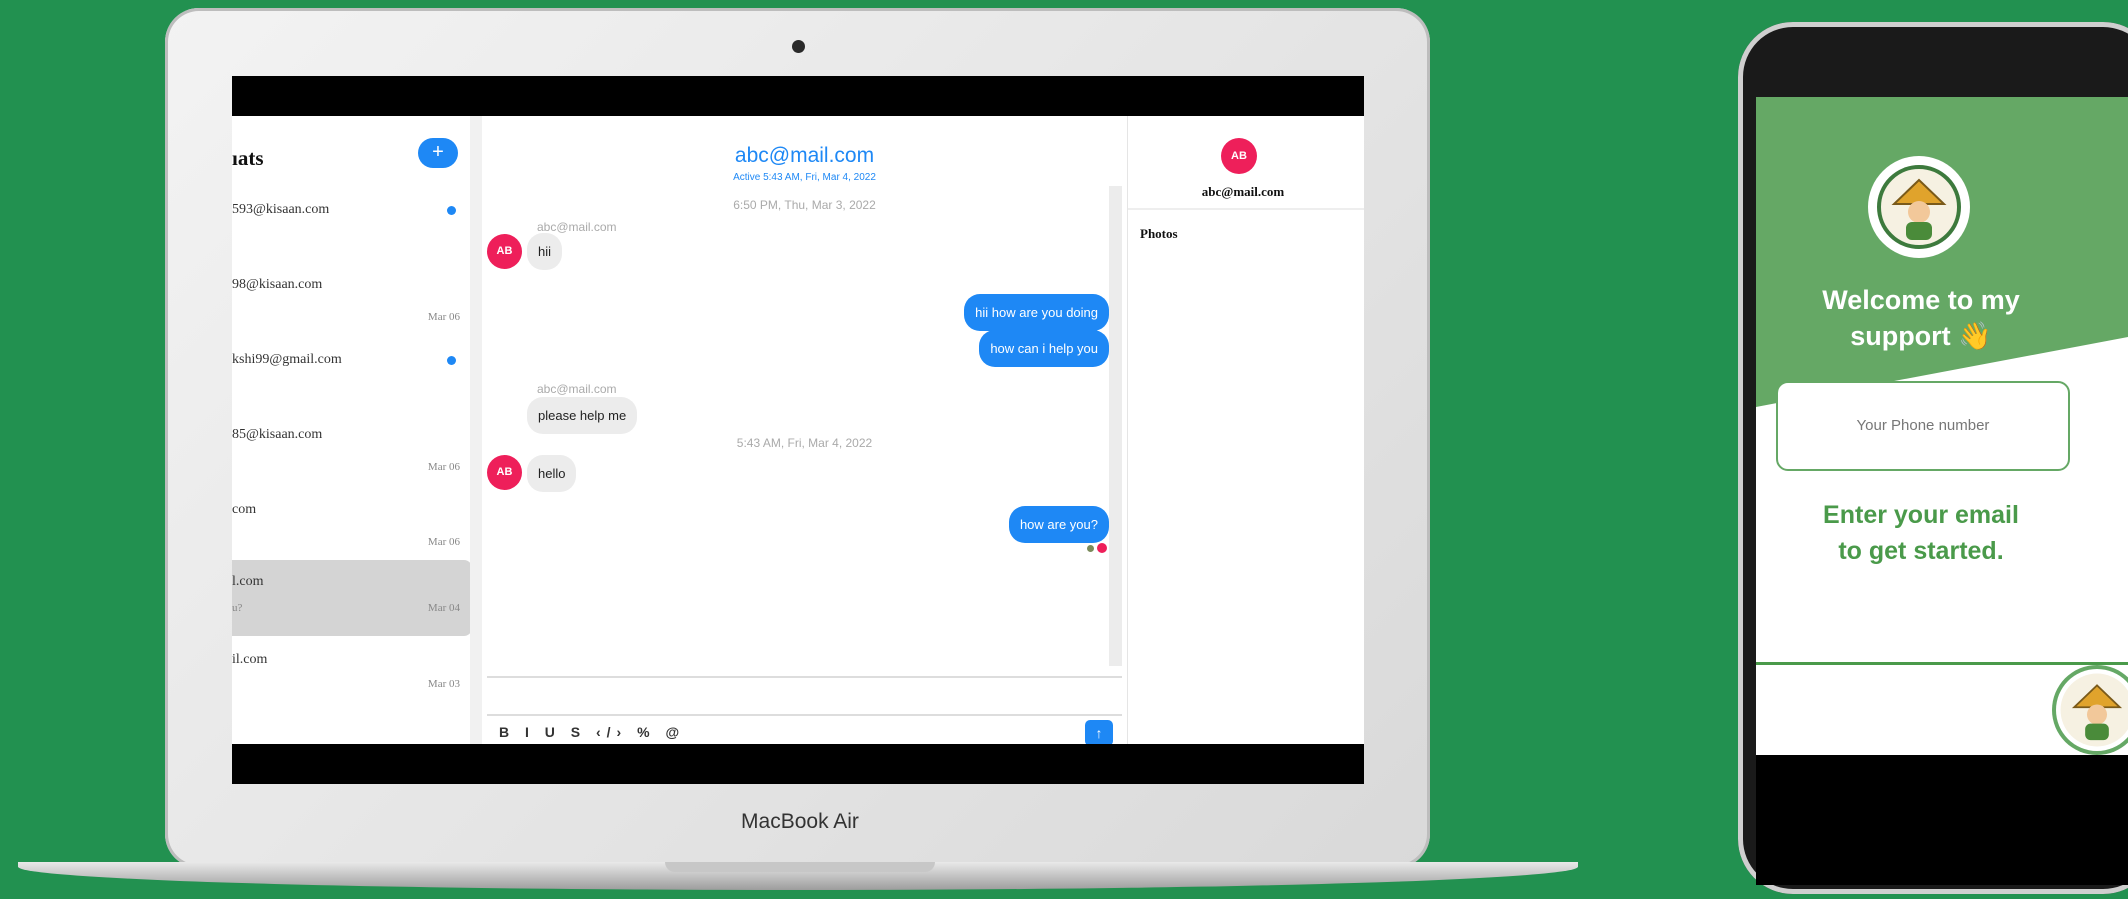  What do you see at coordinates (352, 532) in the screenshot?
I see `conversation-item: com Mar 06` at bounding box center [352, 532].